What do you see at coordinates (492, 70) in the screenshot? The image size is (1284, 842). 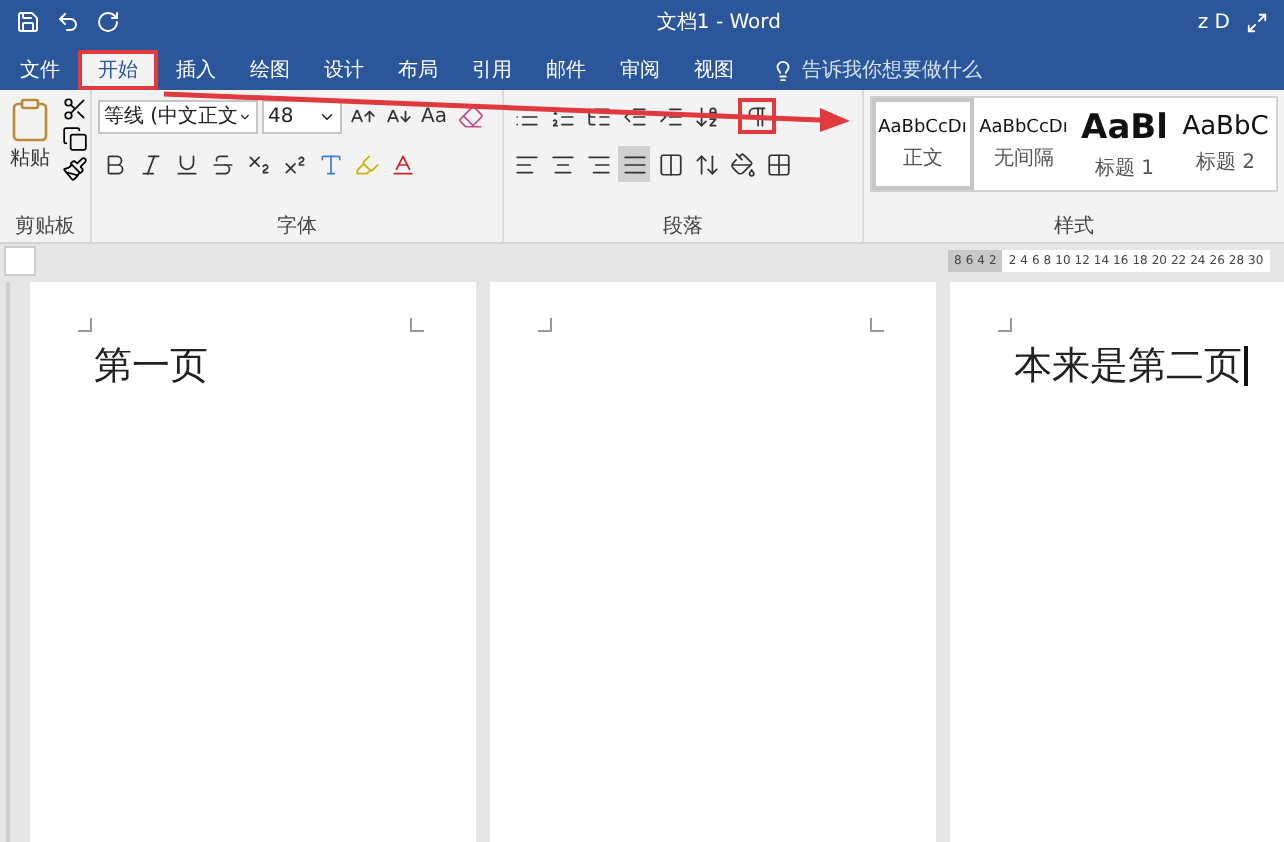 I see `ribbon-tab: 引用` at bounding box center [492, 70].